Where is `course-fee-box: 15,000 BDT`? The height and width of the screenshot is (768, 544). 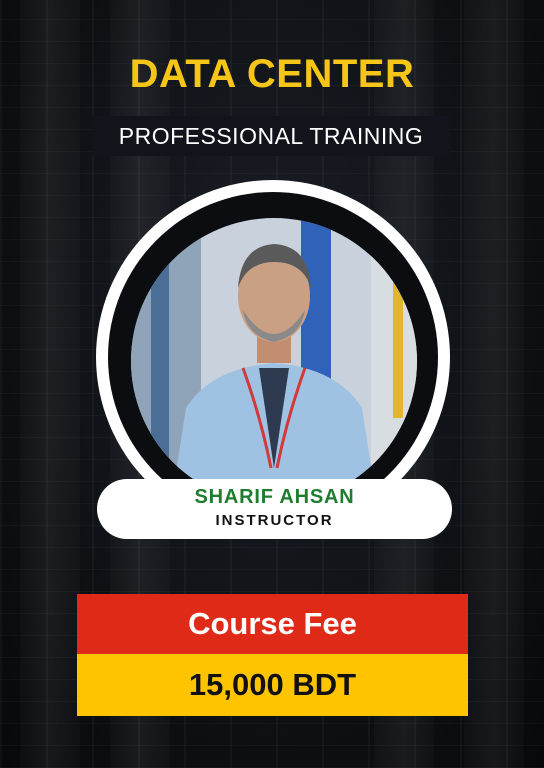
course-fee-box: 15,000 BDT is located at coordinates (272, 685).